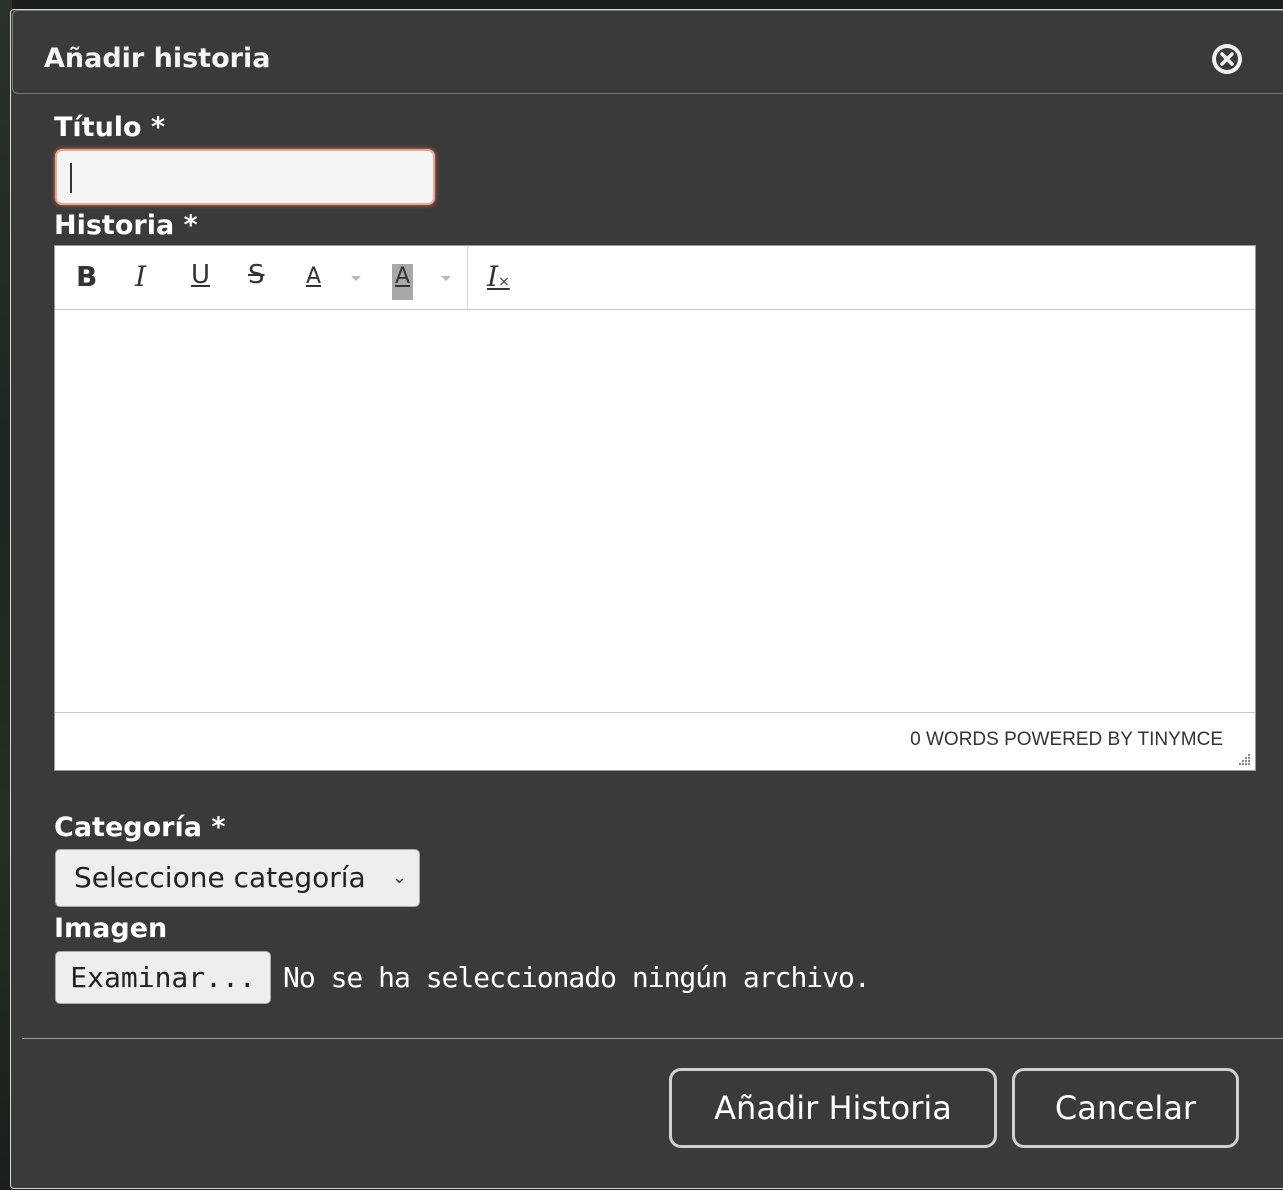 This screenshot has width=1283, height=1190. I want to click on text-color-chevron-icon, so click(356, 278).